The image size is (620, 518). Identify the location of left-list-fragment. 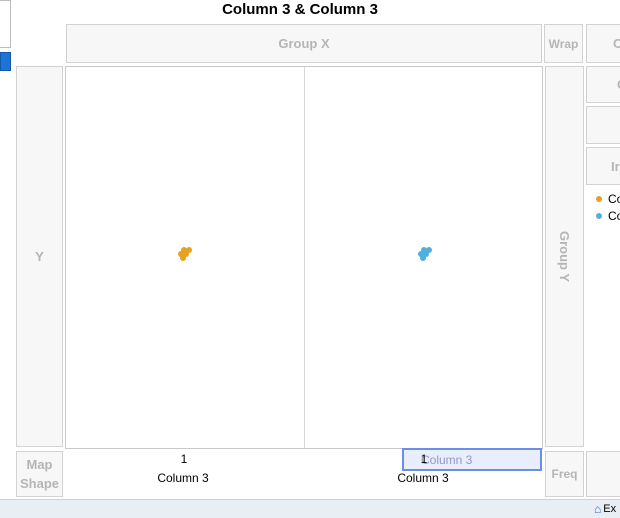
(5, 24).